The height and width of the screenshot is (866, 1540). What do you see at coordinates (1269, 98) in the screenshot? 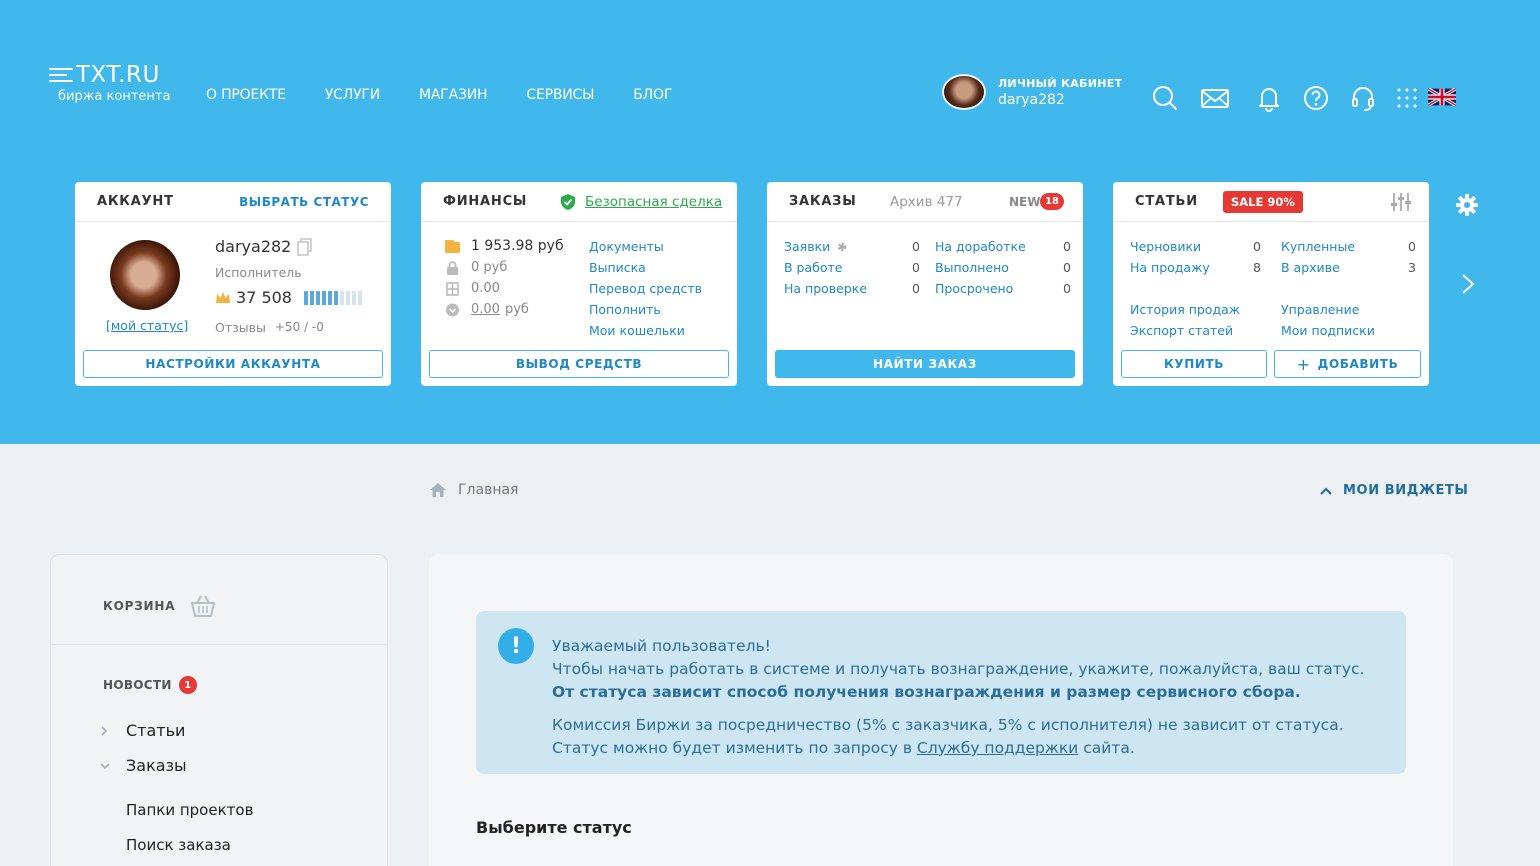
I see `bell-icon` at bounding box center [1269, 98].